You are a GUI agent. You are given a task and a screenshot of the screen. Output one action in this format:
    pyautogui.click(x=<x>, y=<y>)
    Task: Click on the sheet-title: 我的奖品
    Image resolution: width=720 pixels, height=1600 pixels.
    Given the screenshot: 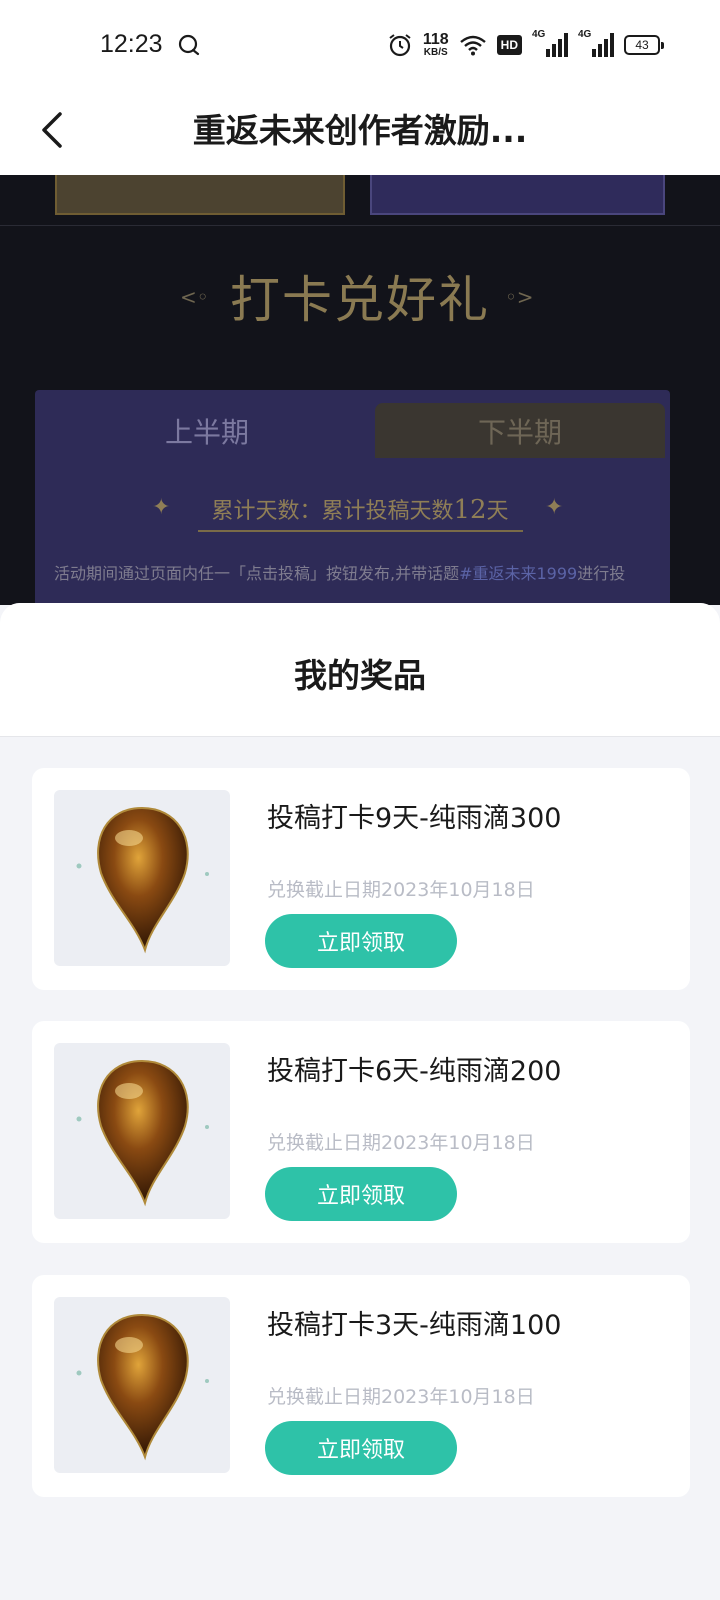 What is the action you would take?
    pyautogui.click(x=360, y=675)
    